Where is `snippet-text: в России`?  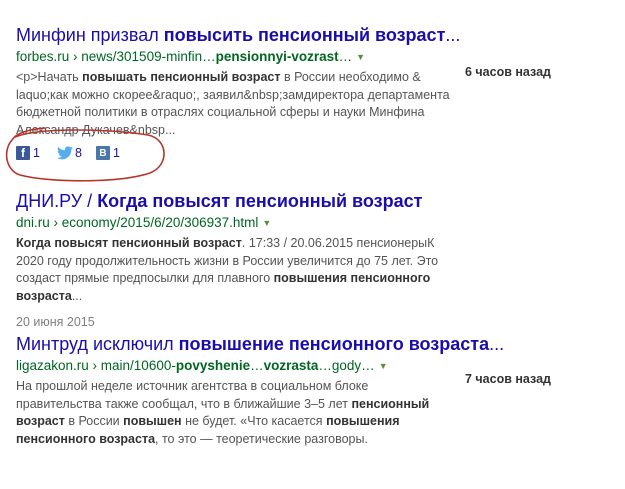
snippet-text: в России is located at coordinates (94, 421).